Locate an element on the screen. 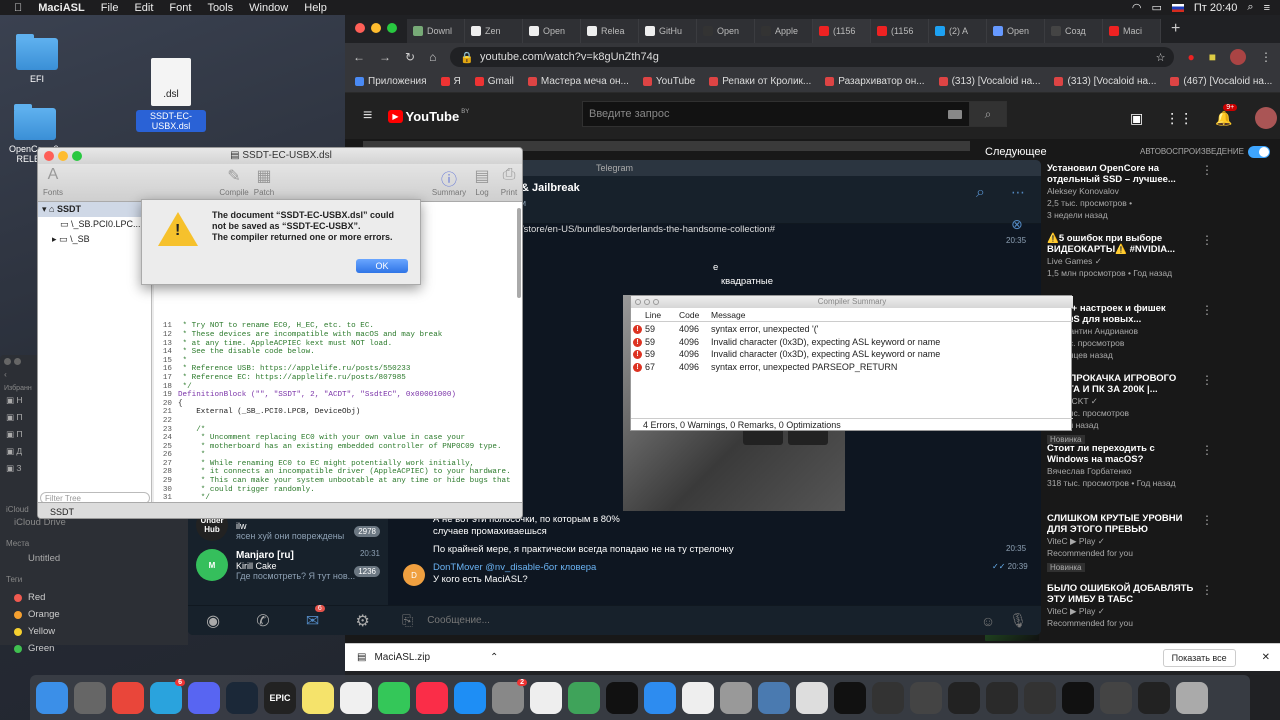  bell-icon: 🔔 9+ is located at coordinates (1226, 115).